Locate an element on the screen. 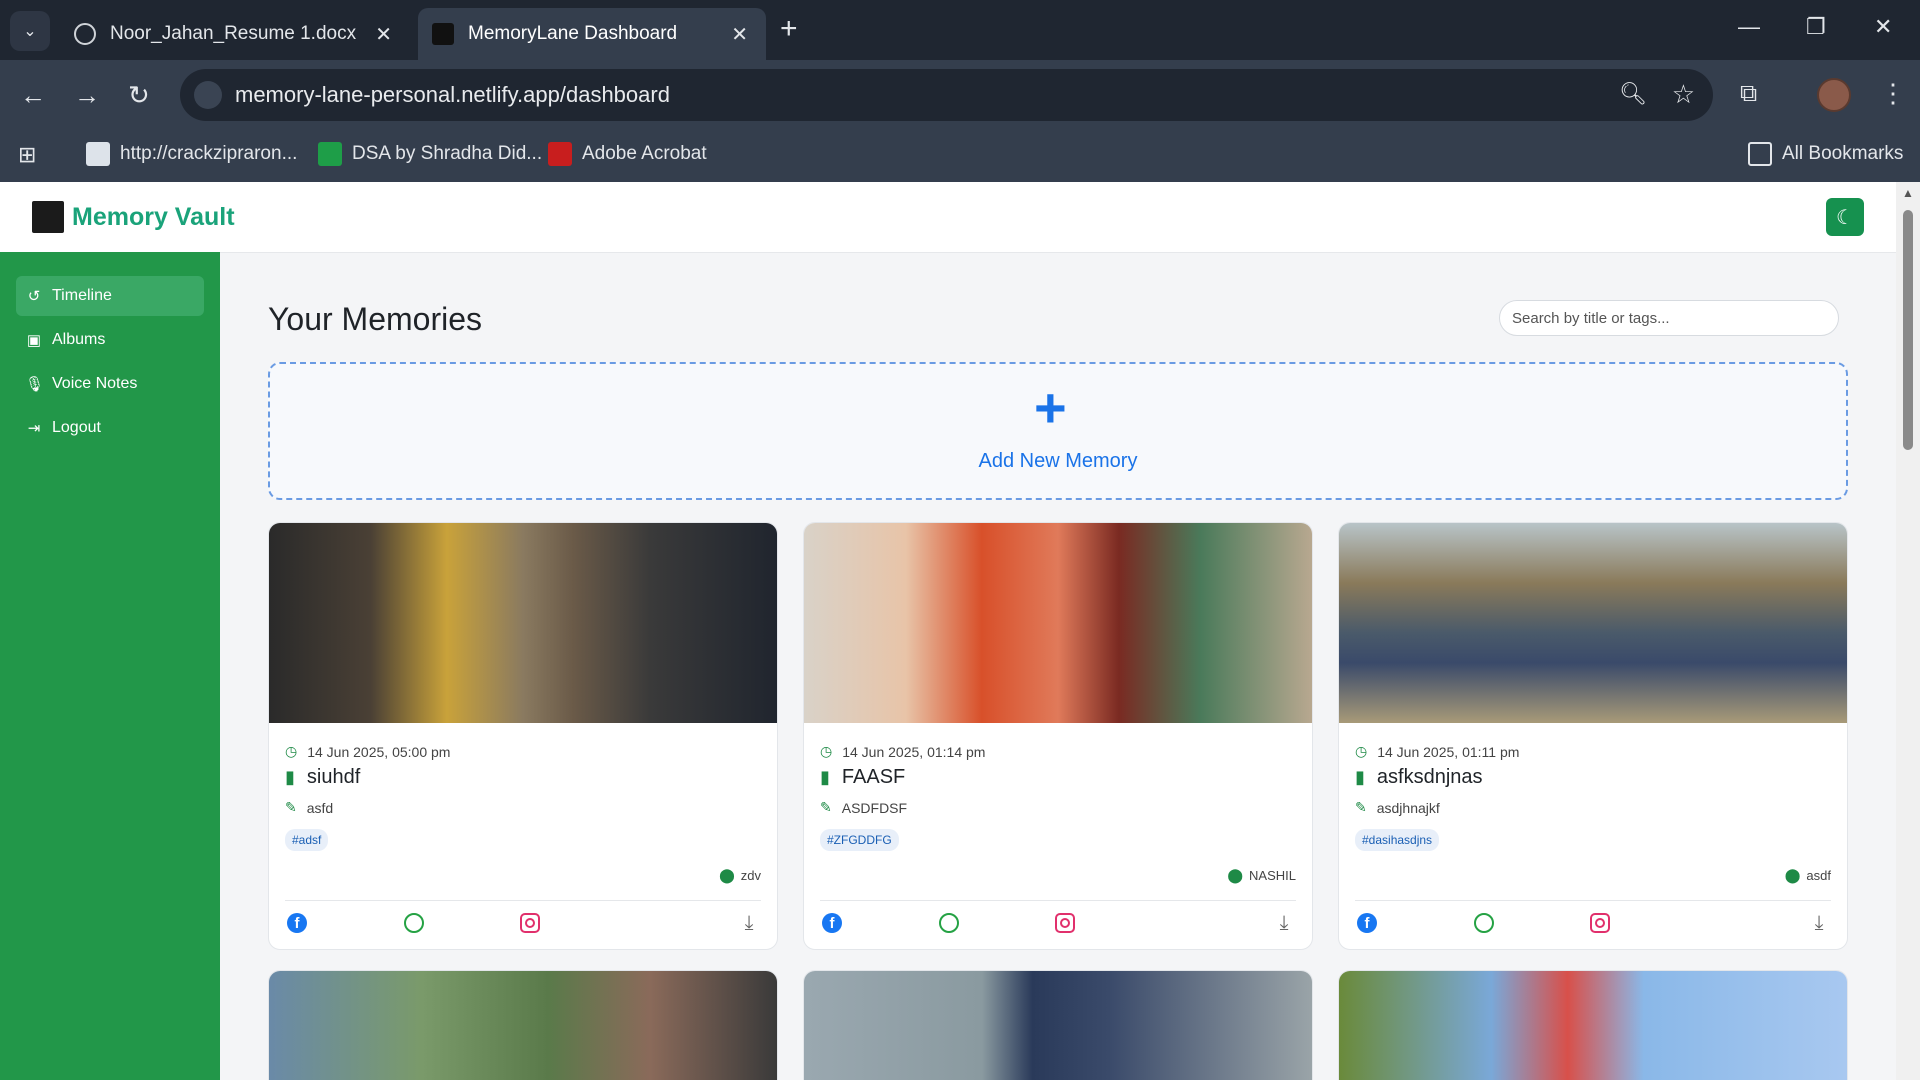  sidebar-item-logout: ⇥ Logout is located at coordinates (110, 428).